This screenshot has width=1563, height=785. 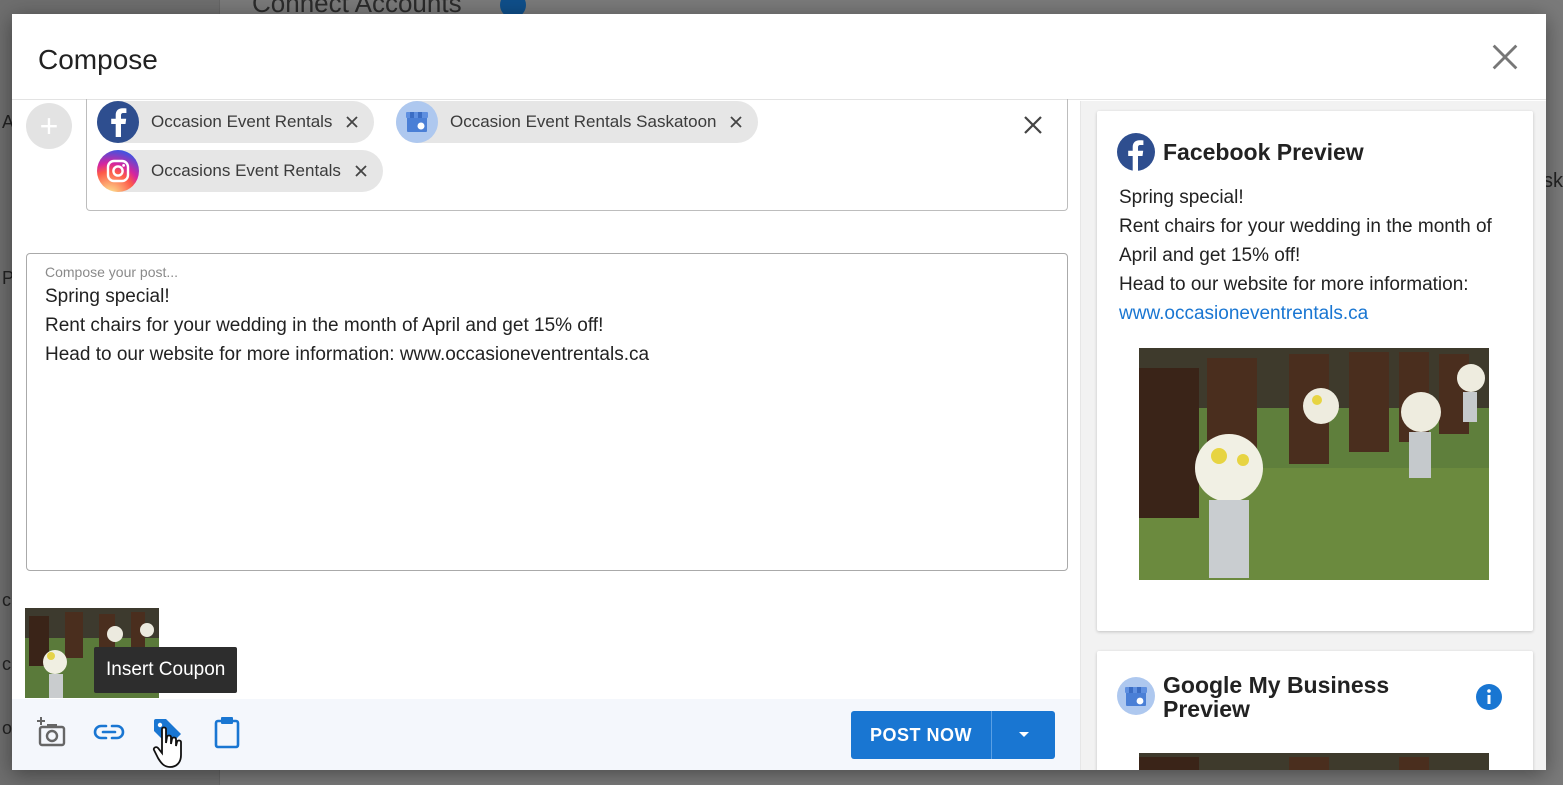 I want to click on background-fragment: c, so click(x=6, y=600).